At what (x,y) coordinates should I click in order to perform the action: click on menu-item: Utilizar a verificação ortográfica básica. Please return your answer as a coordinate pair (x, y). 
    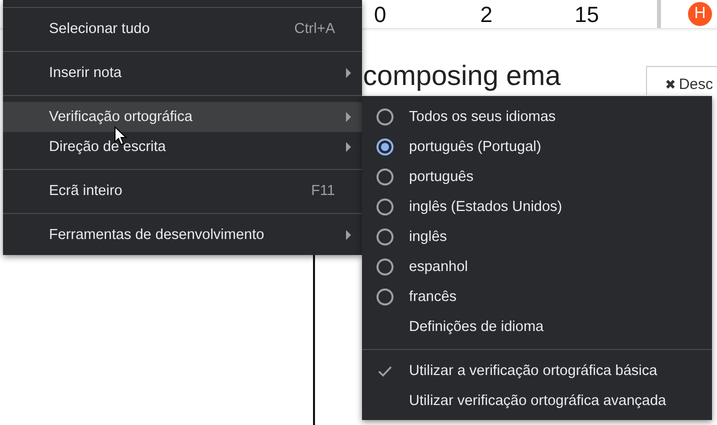
    Looking at the image, I should click on (537, 371).